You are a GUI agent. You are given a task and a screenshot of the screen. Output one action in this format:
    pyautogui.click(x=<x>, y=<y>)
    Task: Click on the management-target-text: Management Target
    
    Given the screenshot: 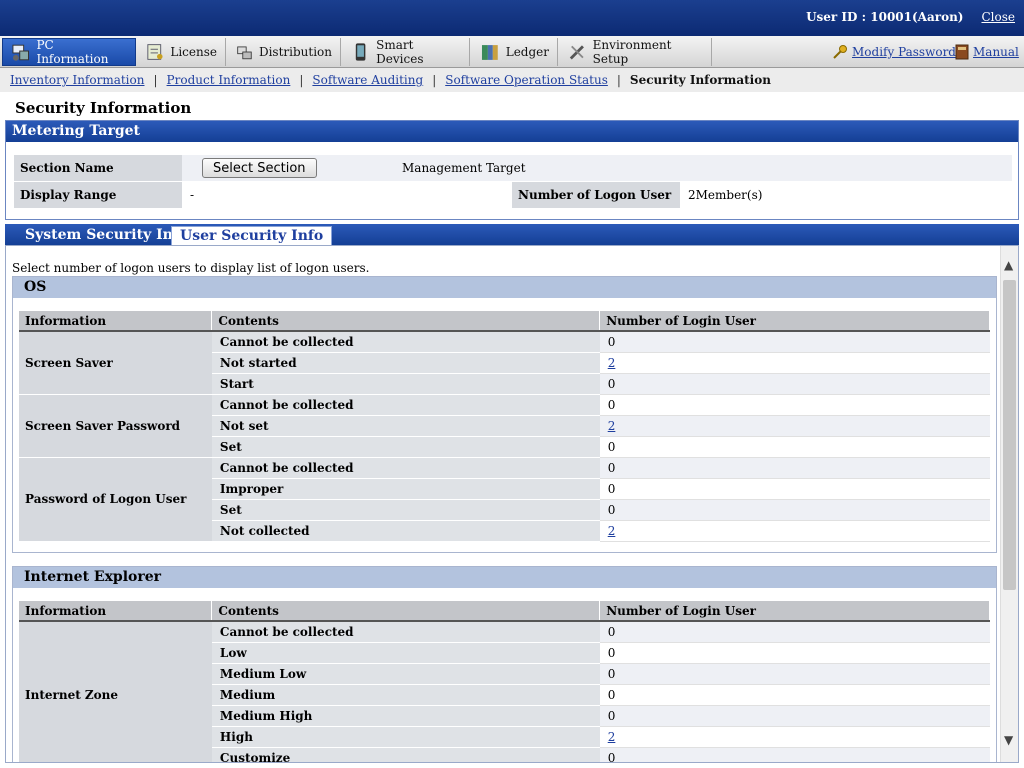 What is the action you would take?
    pyautogui.click(x=464, y=168)
    